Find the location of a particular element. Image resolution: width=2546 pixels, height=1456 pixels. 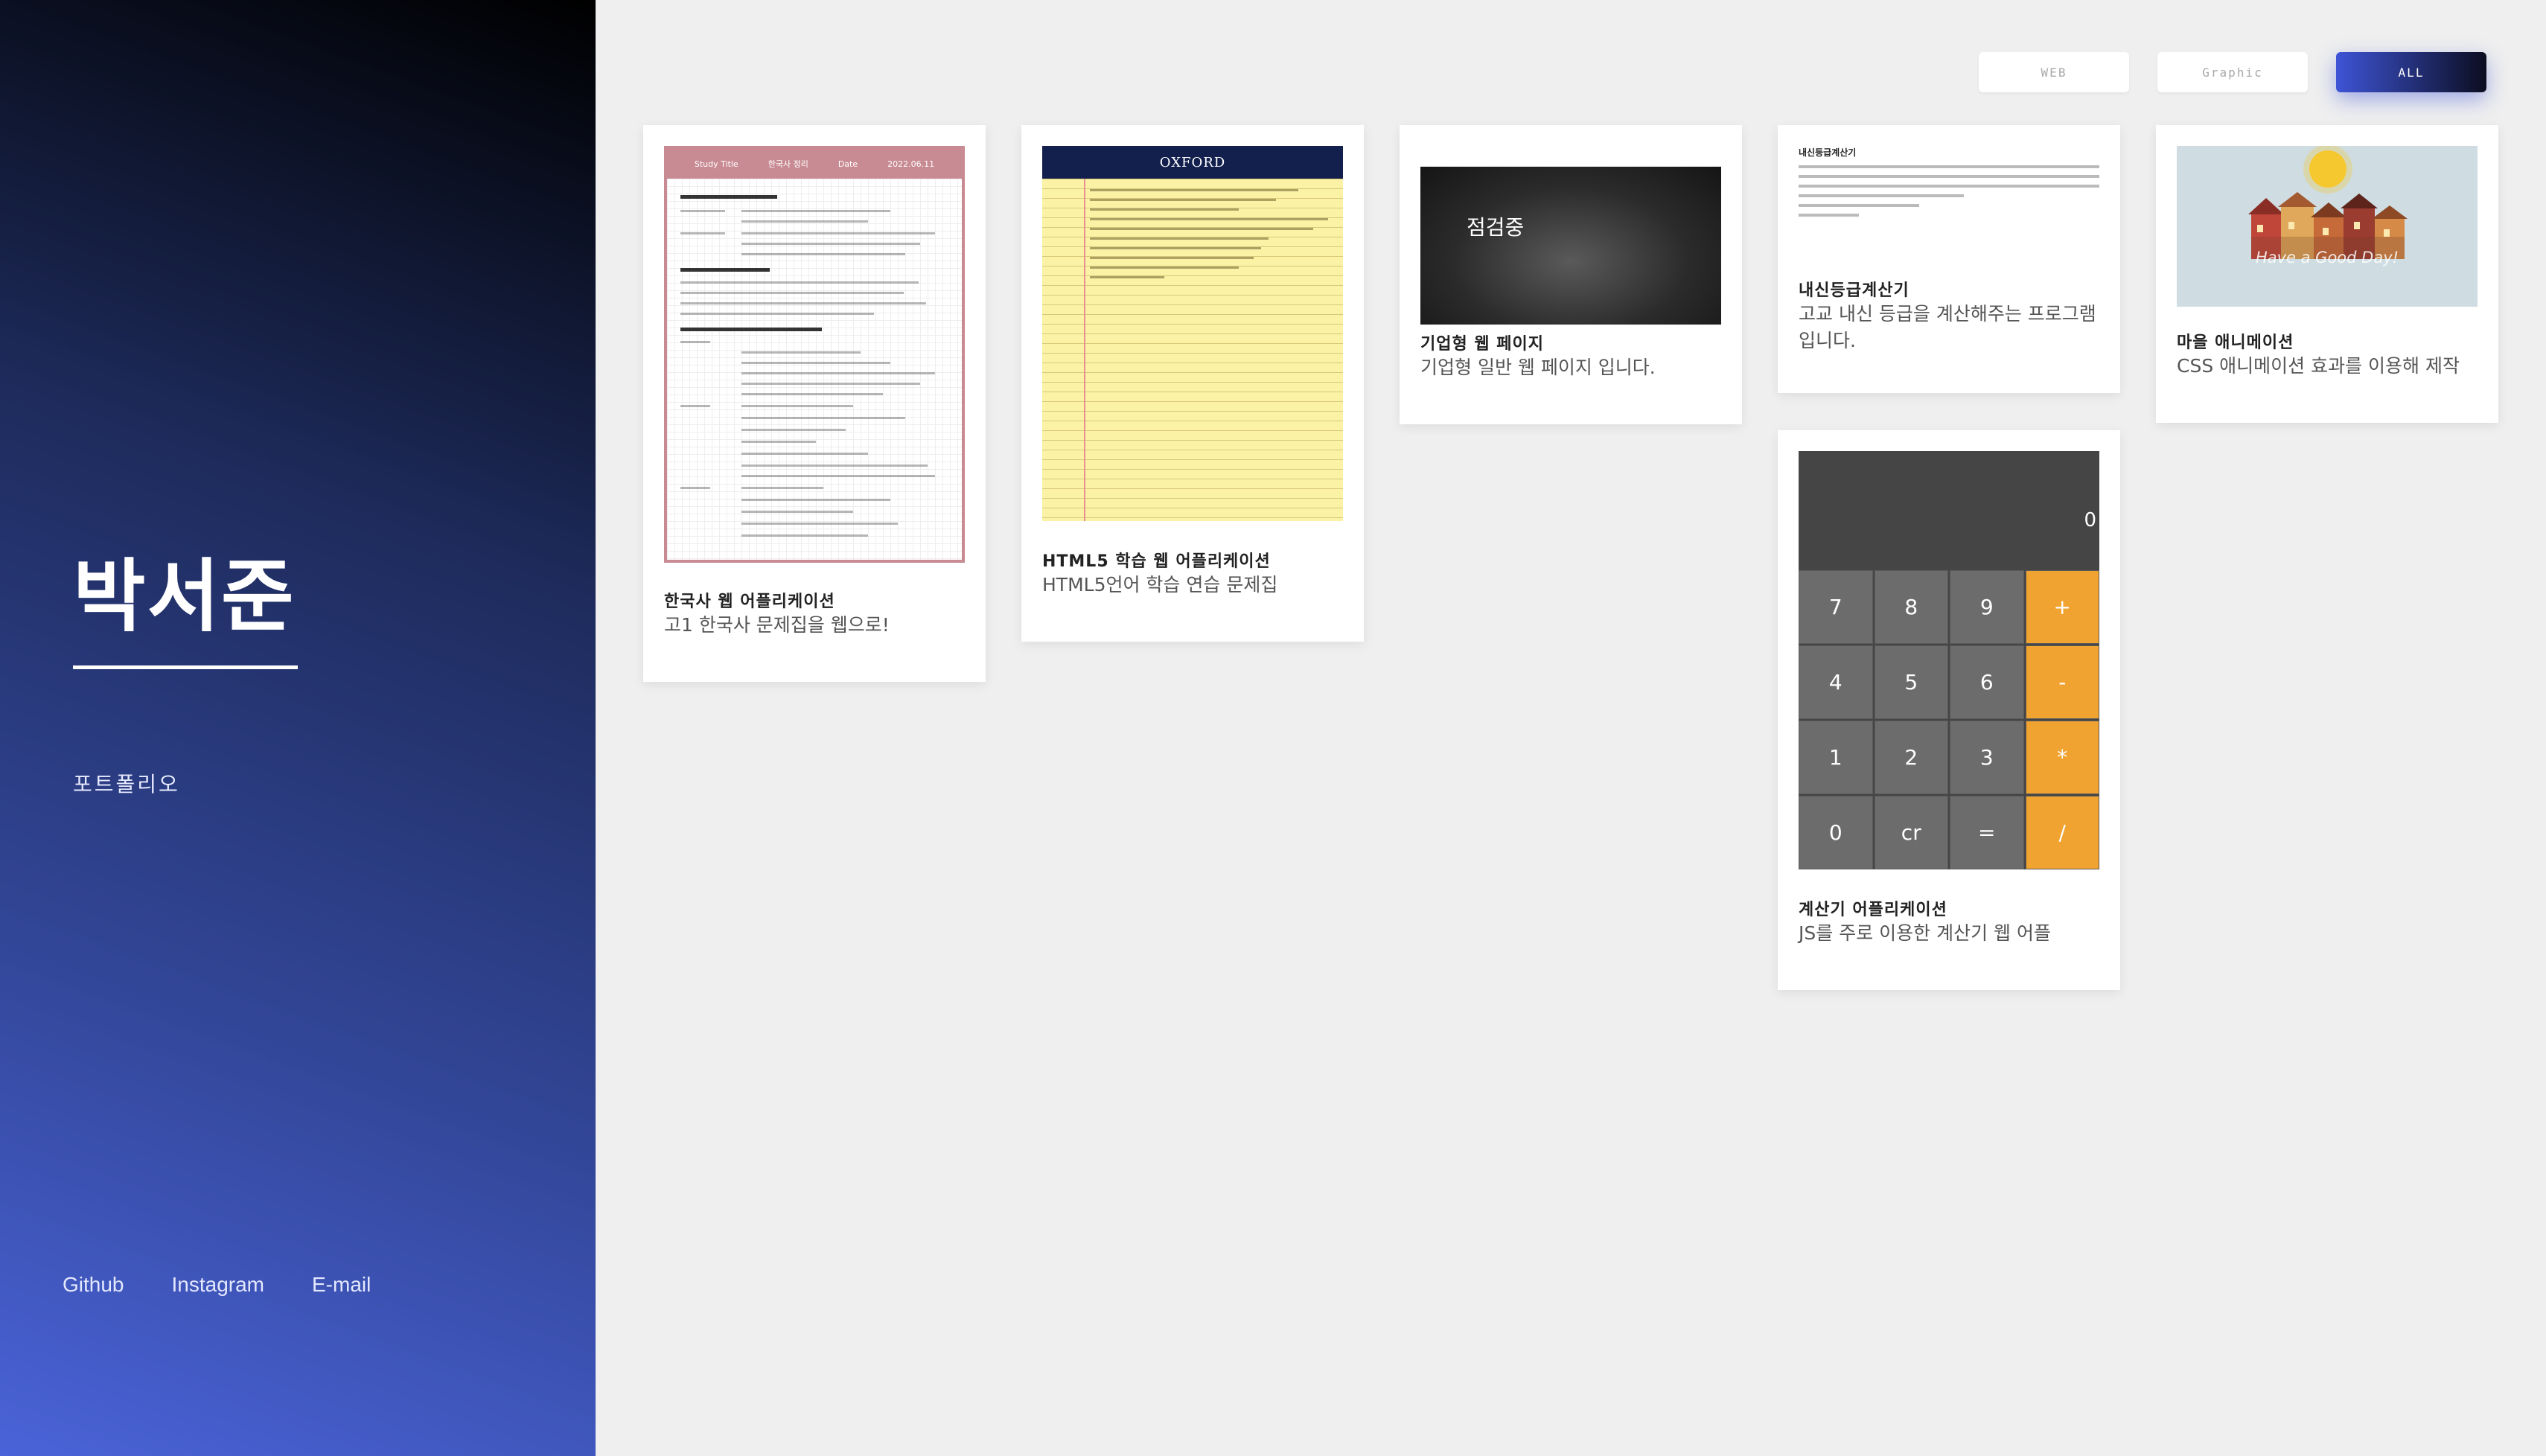

calculator-key: = is located at coordinates (1987, 832).